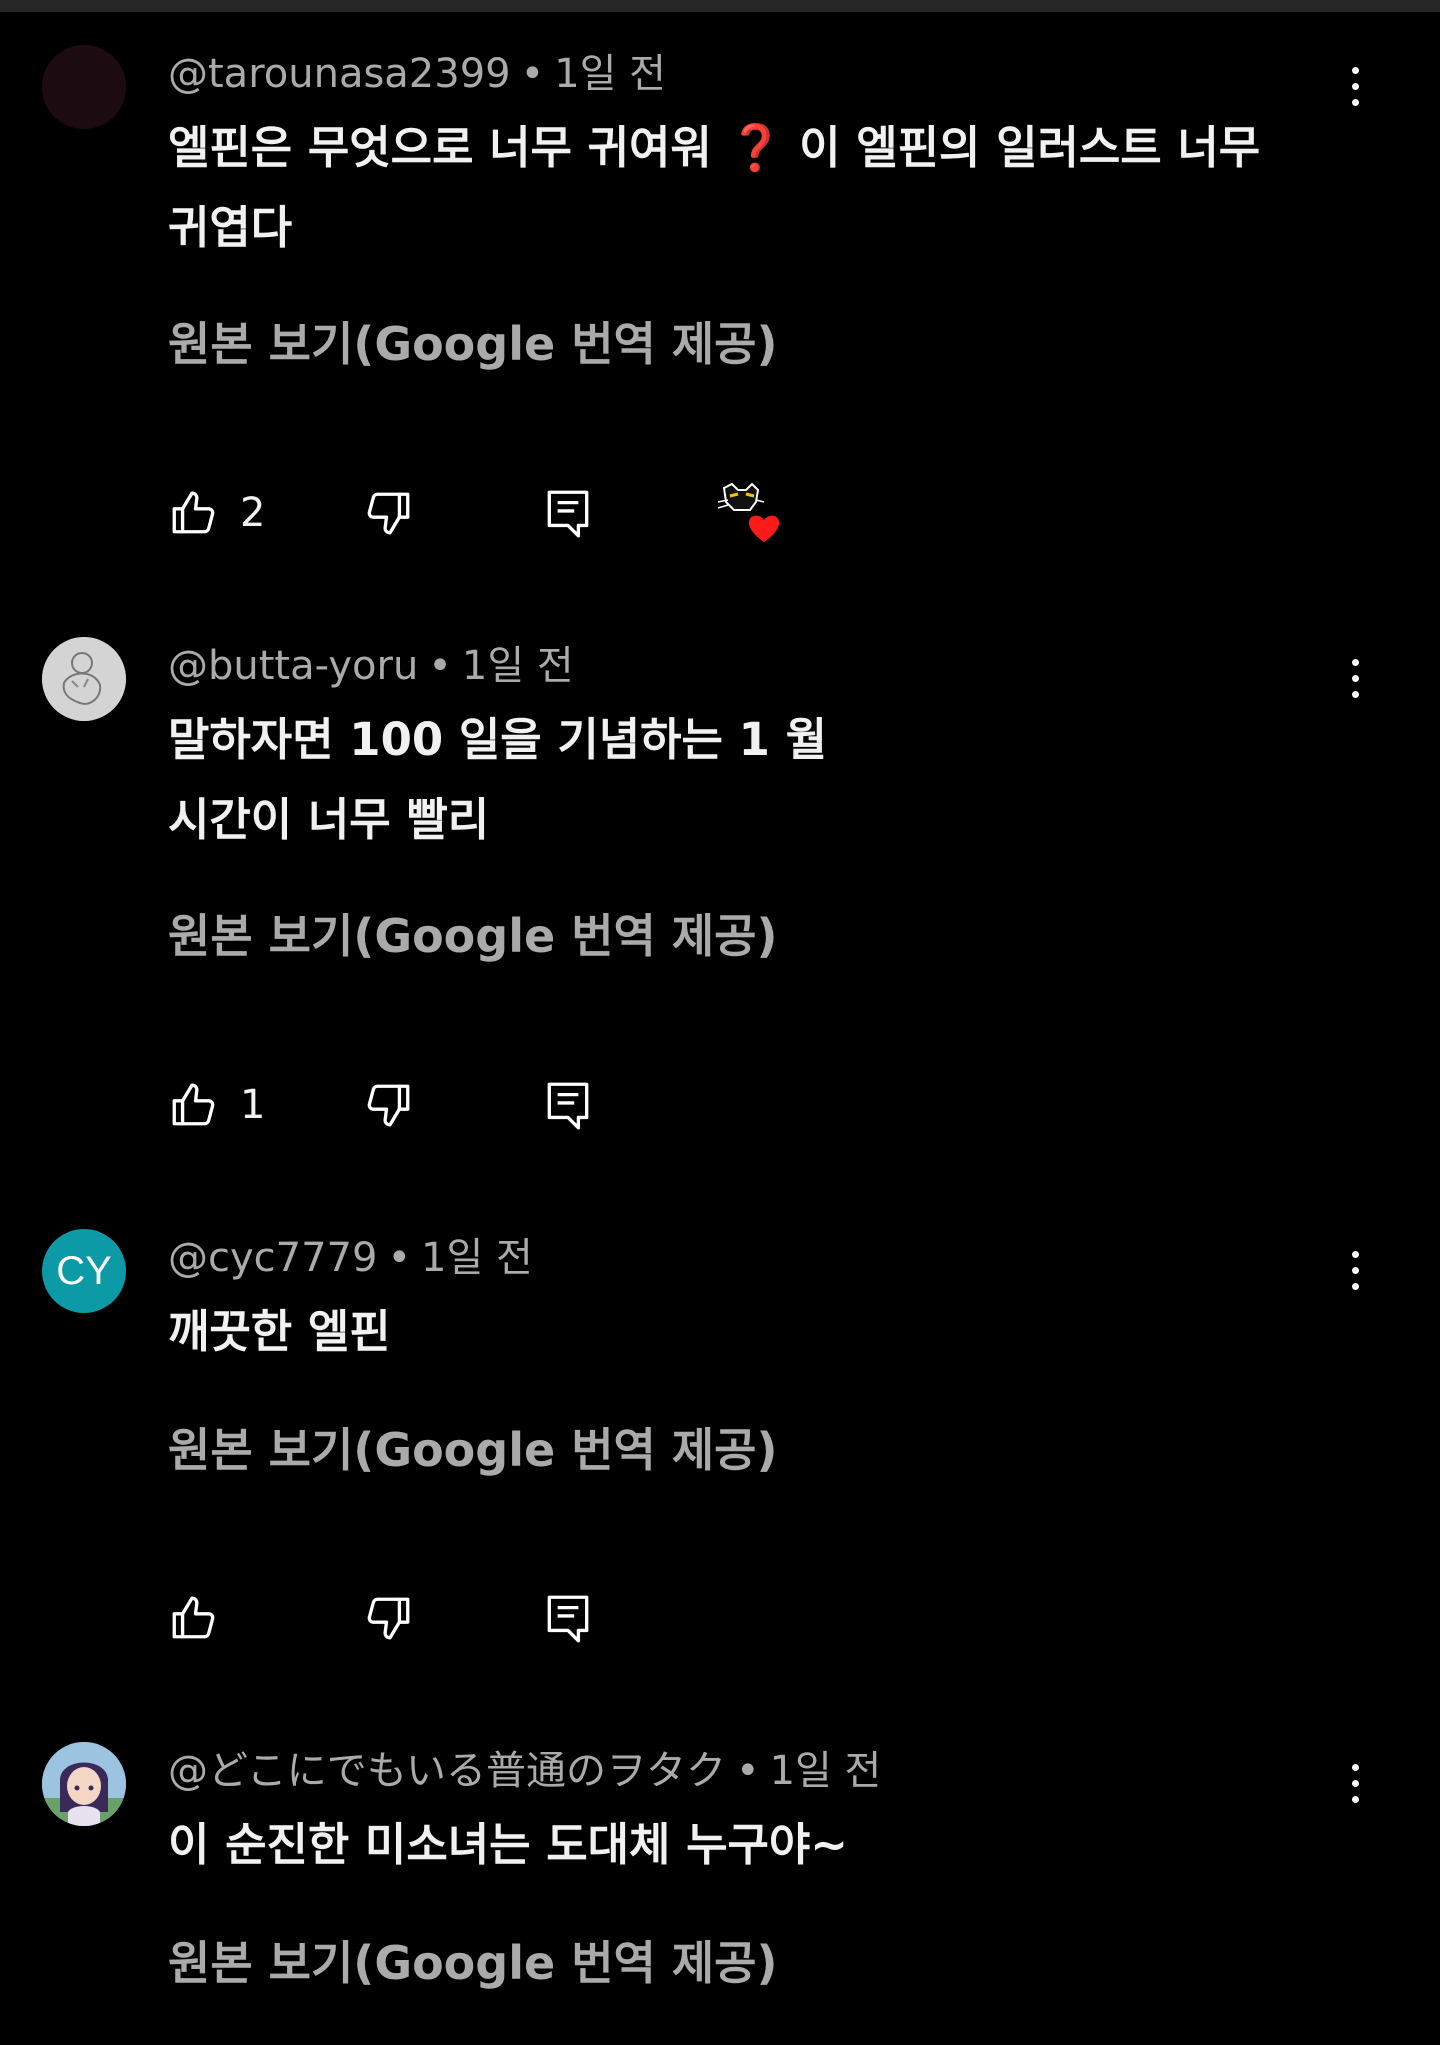 The image size is (1440, 2045). What do you see at coordinates (272, 1258) in the screenshot?
I see `comment-author: @cyc7779` at bounding box center [272, 1258].